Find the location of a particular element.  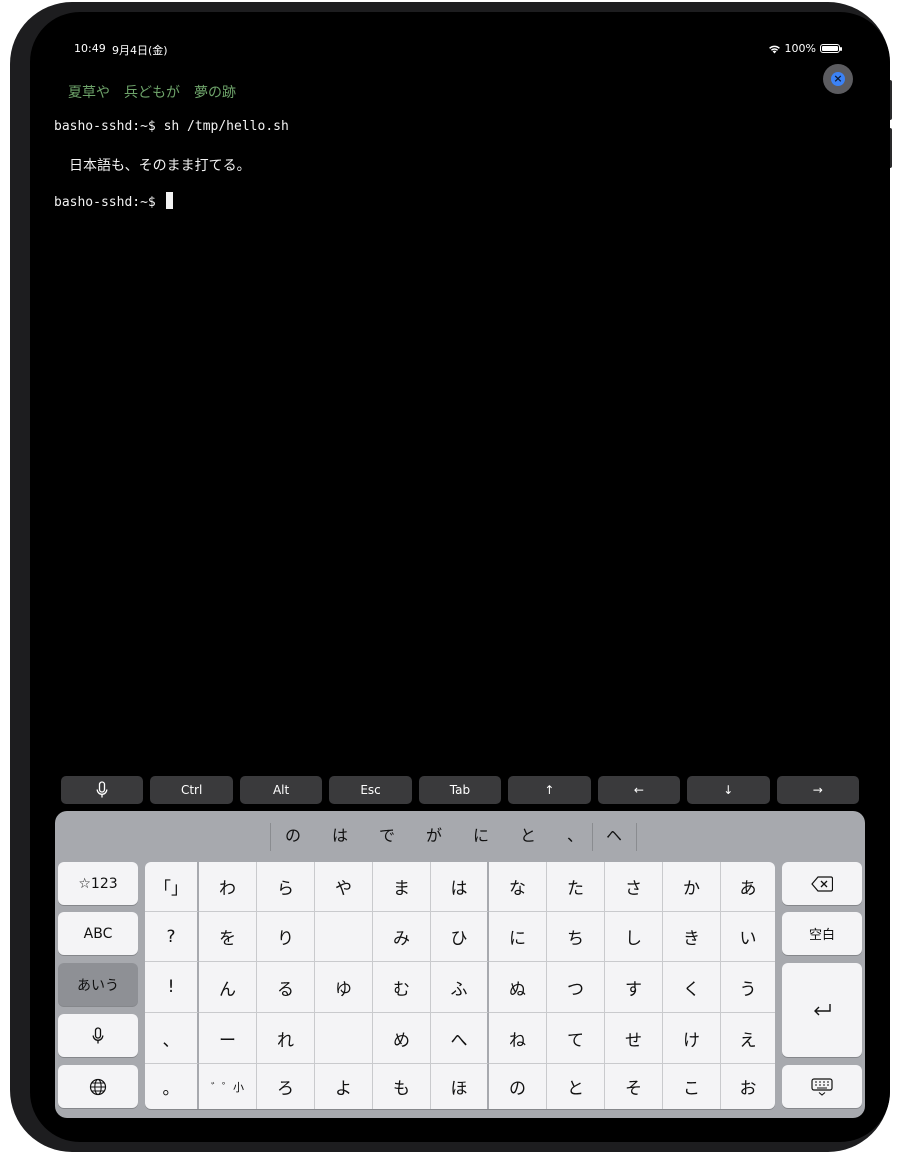

terminal-accessory-bar: Ctrl Alt Esc Tab ↑ ← ↓ → is located at coordinates (460, 790).